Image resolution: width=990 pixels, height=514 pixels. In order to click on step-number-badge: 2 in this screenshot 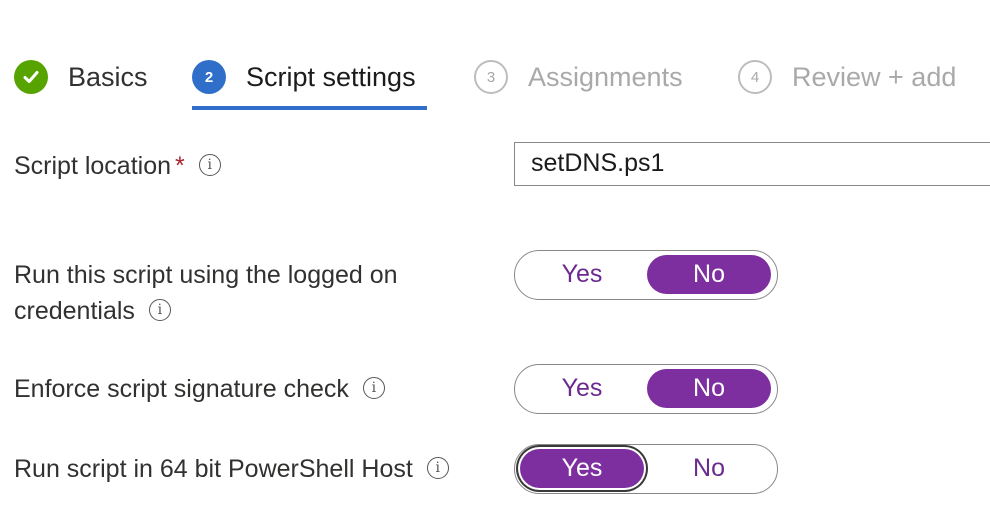, I will do `click(209, 77)`.